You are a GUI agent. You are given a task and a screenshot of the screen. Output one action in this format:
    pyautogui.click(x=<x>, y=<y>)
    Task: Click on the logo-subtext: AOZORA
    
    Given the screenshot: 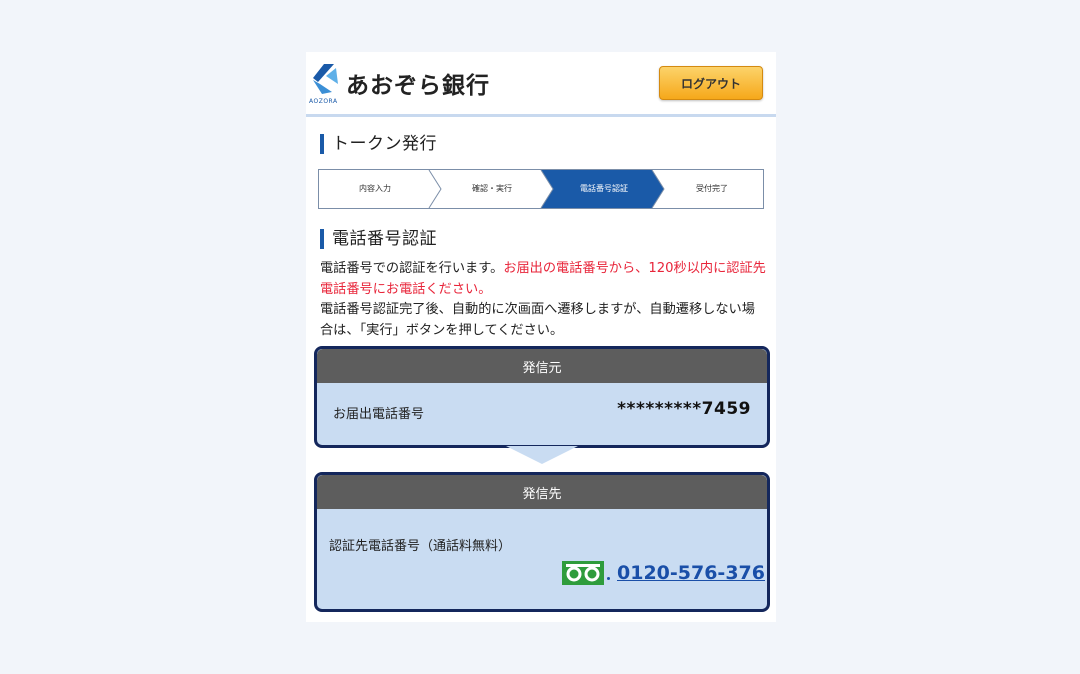 What is the action you would take?
    pyautogui.click(x=323, y=101)
    